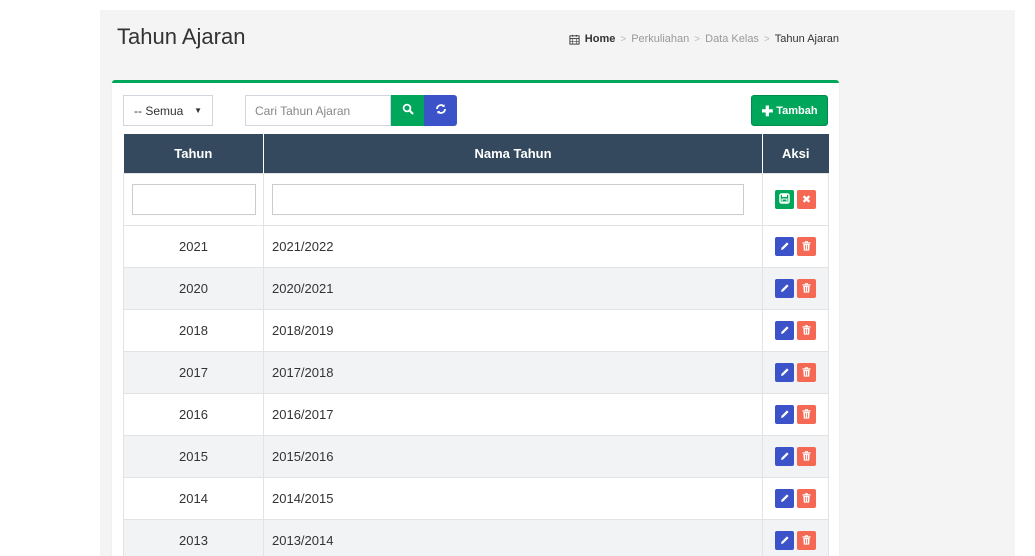 The width and height of the screenshot is (1035, 556). I want to click on close-icon: ✖, so click(806, 199).